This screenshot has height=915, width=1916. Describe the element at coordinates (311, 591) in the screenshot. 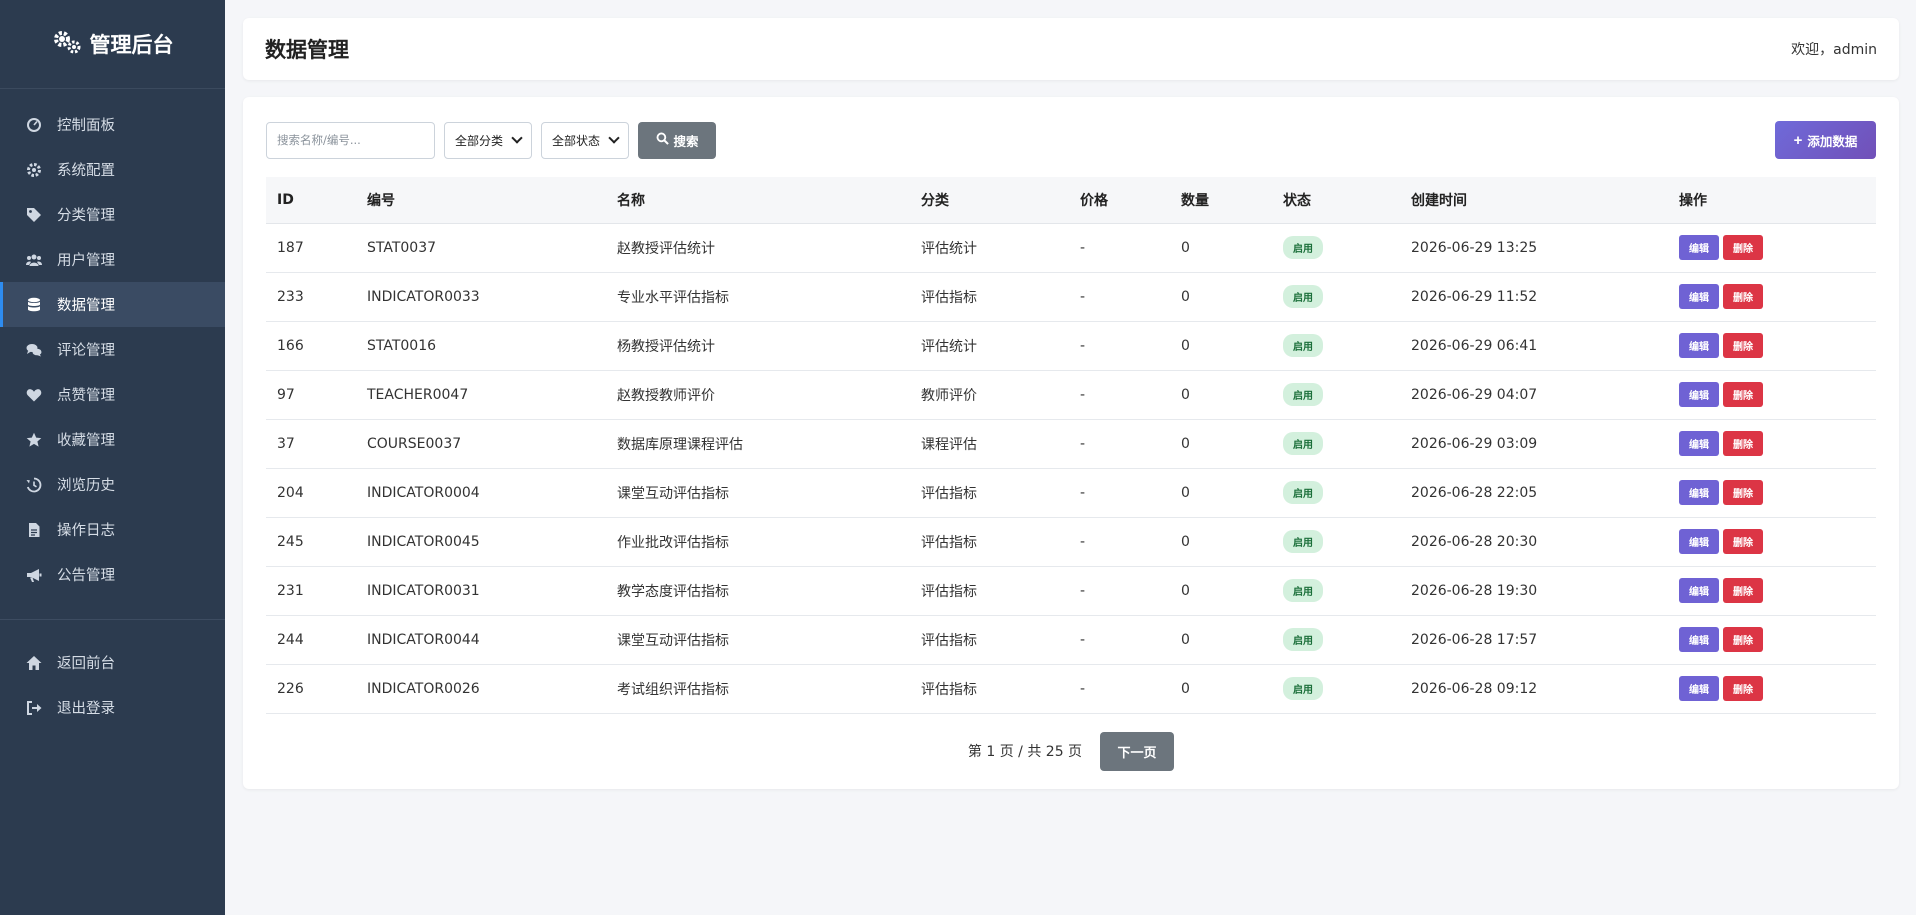

I see `cell-id: 231` at that location.